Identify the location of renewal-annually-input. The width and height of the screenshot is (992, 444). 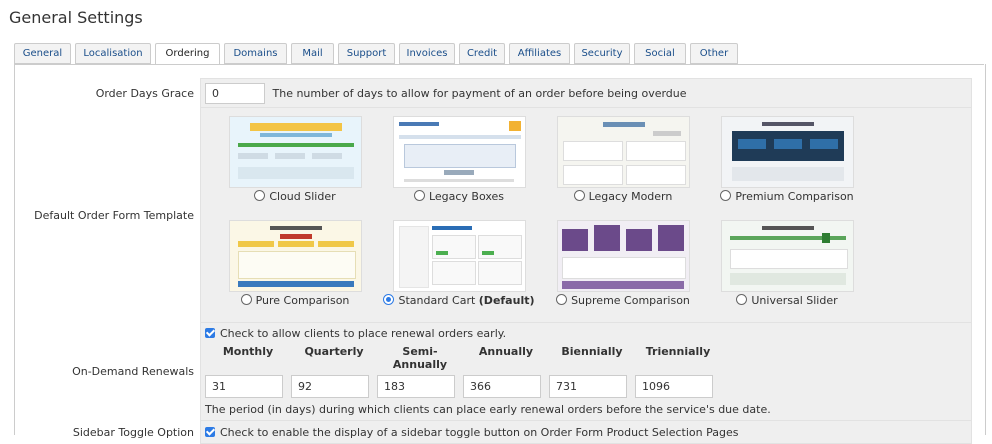
(502, 386).